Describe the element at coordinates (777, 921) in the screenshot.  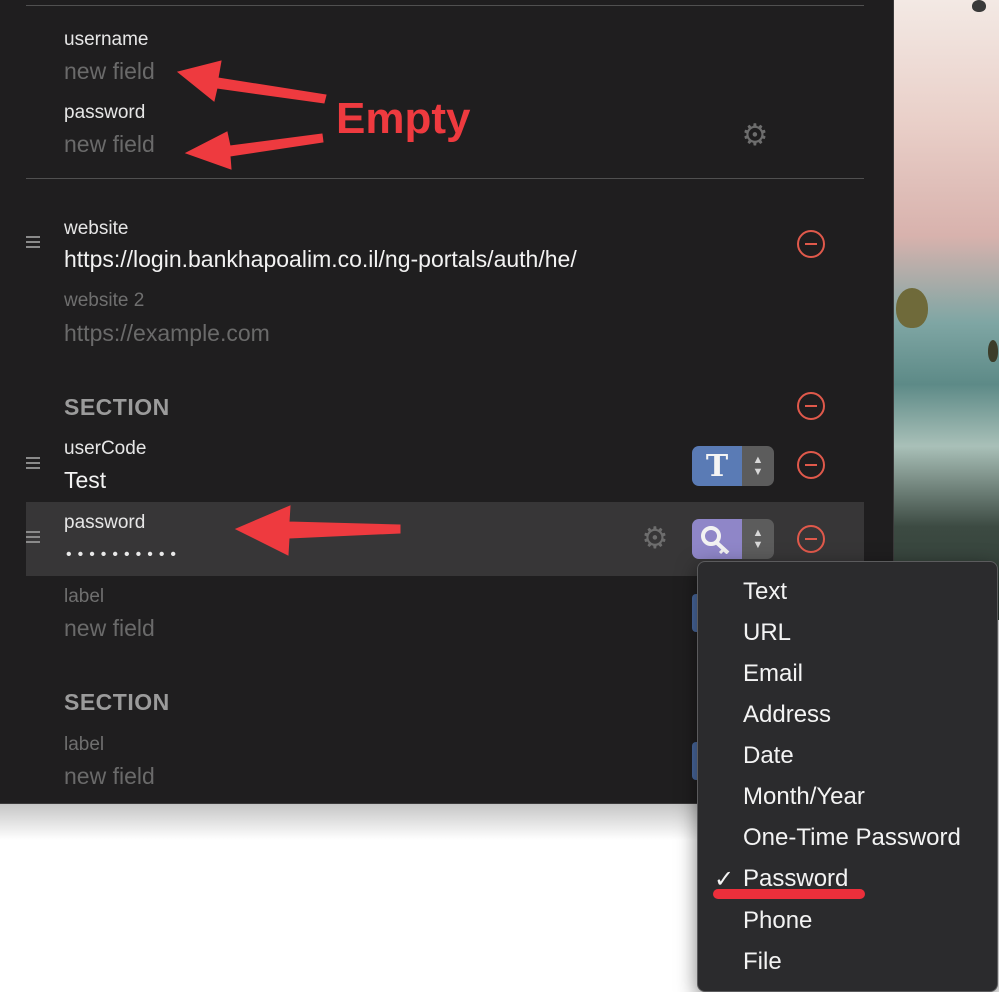
I see `menu-item-phone: Phone` at that location.